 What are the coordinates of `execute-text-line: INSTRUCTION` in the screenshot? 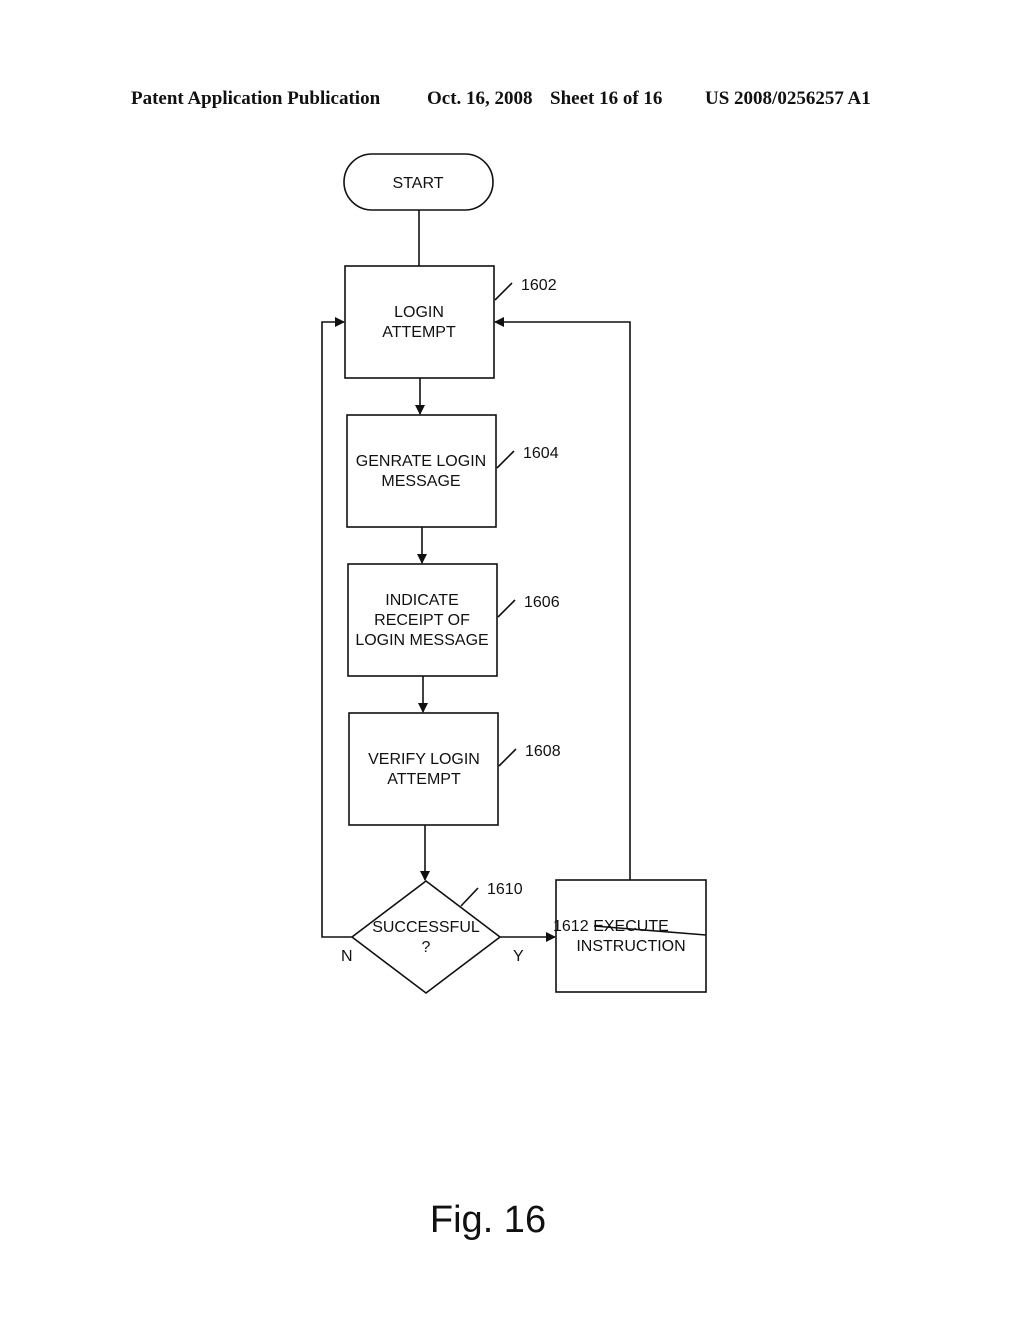 It's located at (630, 946).